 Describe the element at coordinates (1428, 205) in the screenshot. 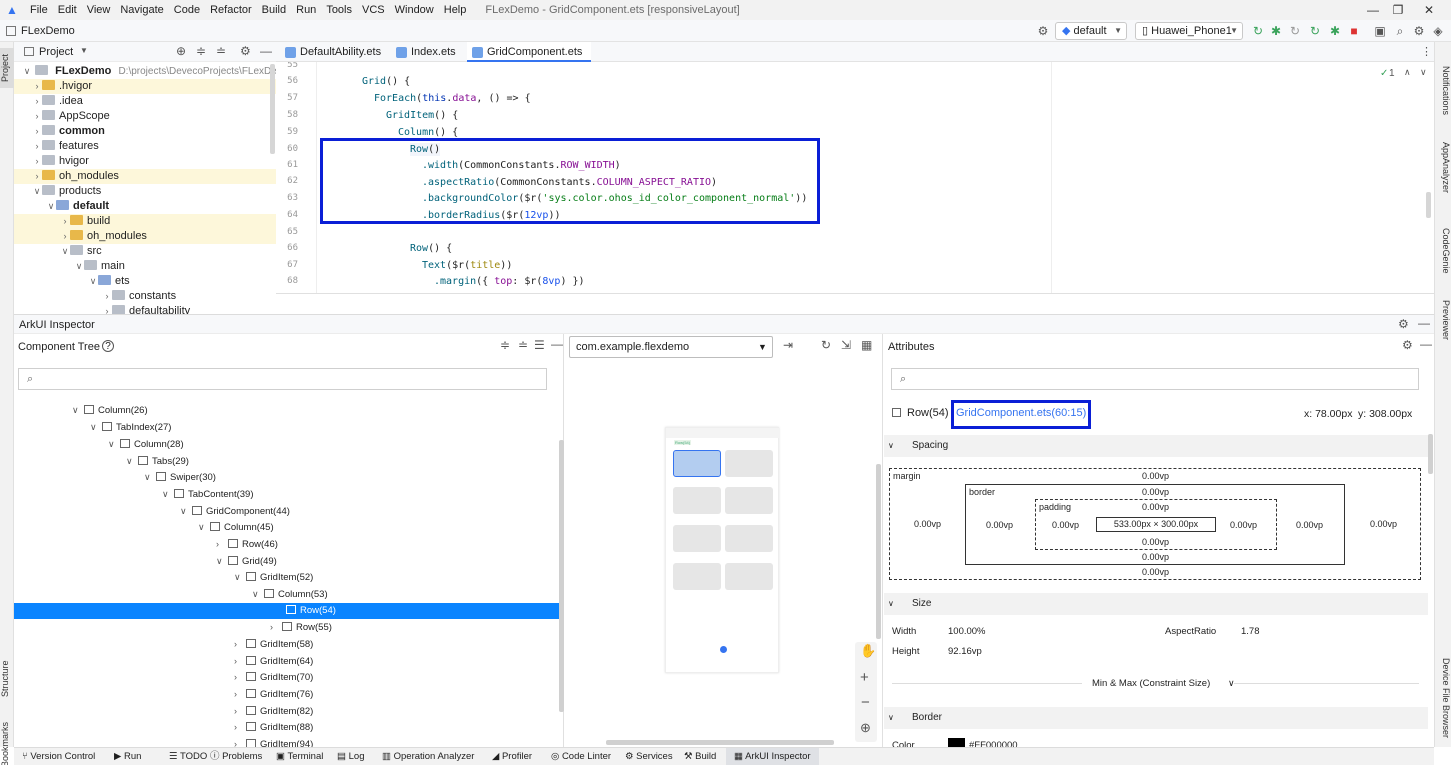

I see `editor-scrollbar` at that location.